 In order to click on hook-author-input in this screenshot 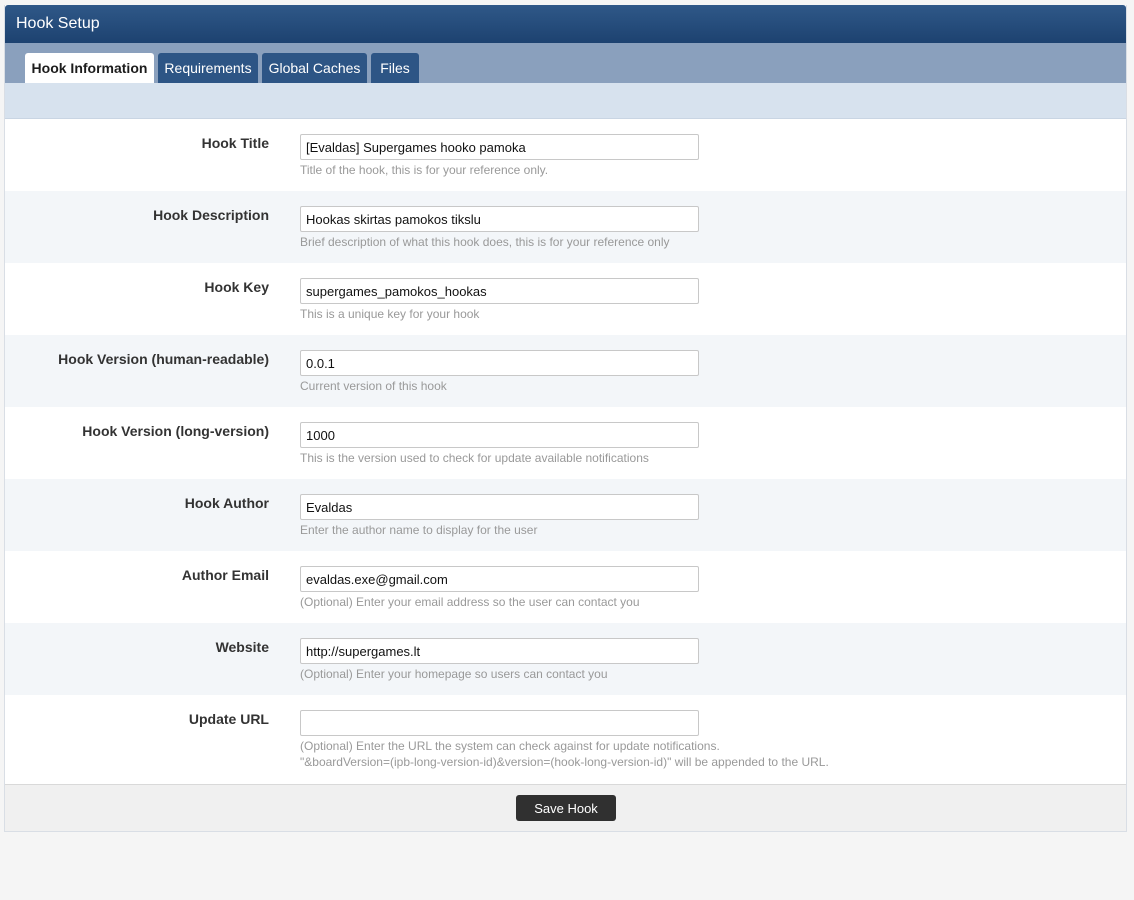, I will do `click(499, 507)`.